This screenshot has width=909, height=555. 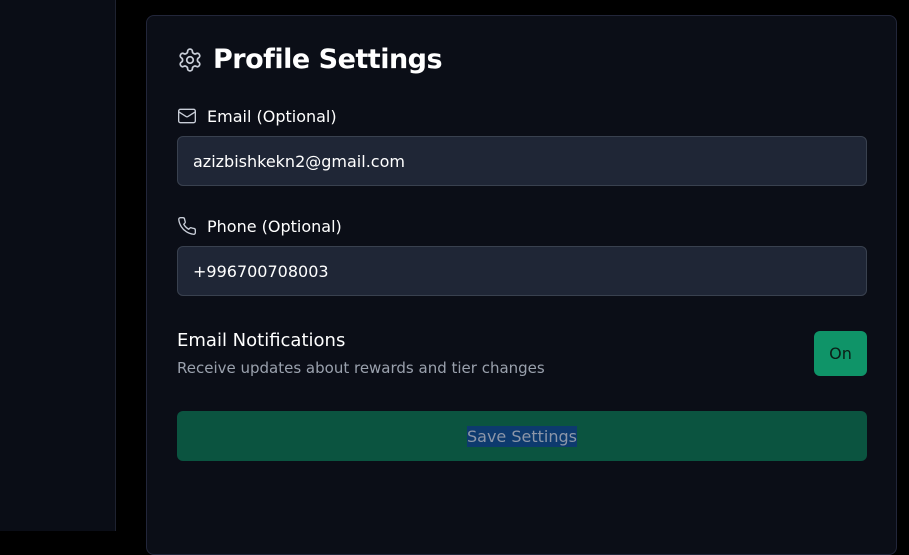 I want to click on phone-label: Phone (Optional), so click(x=259, y=226).